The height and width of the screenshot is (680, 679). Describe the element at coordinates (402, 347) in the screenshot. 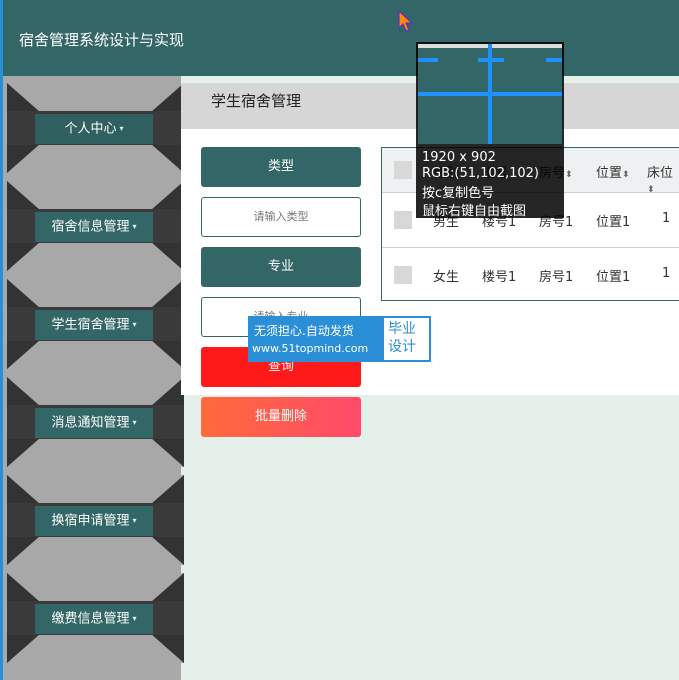

I see `watermark-right2: 设计` at that location.